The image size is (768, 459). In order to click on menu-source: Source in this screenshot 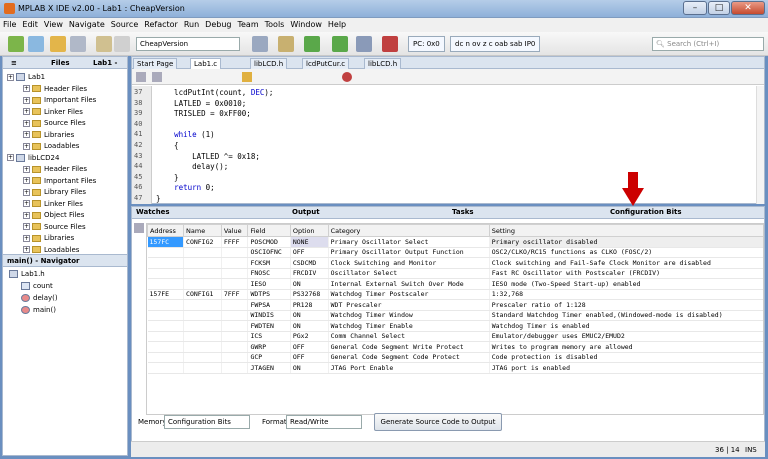, I will do `click(124, 24)`.